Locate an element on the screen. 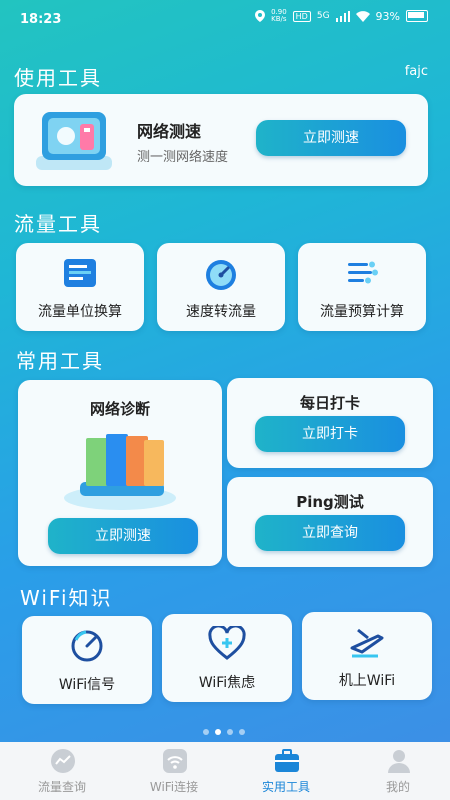  books-illustration is located at coordinates (120, 472).